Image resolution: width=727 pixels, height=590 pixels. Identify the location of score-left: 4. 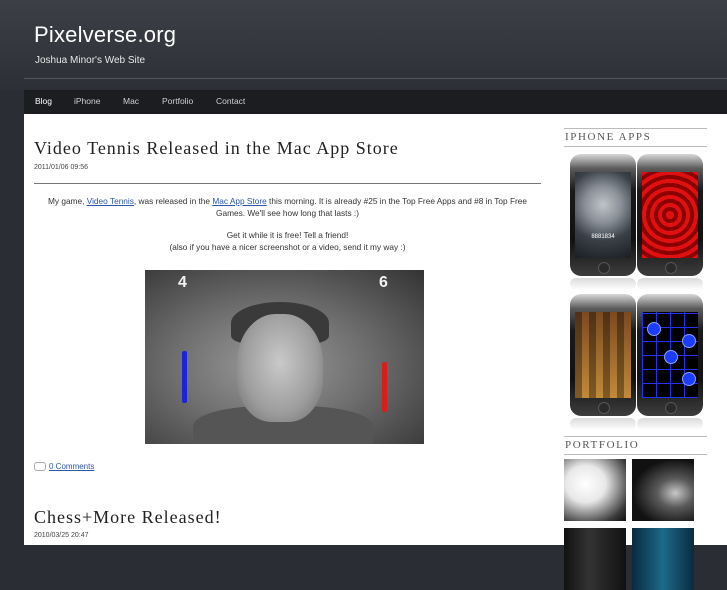
(182, 282).